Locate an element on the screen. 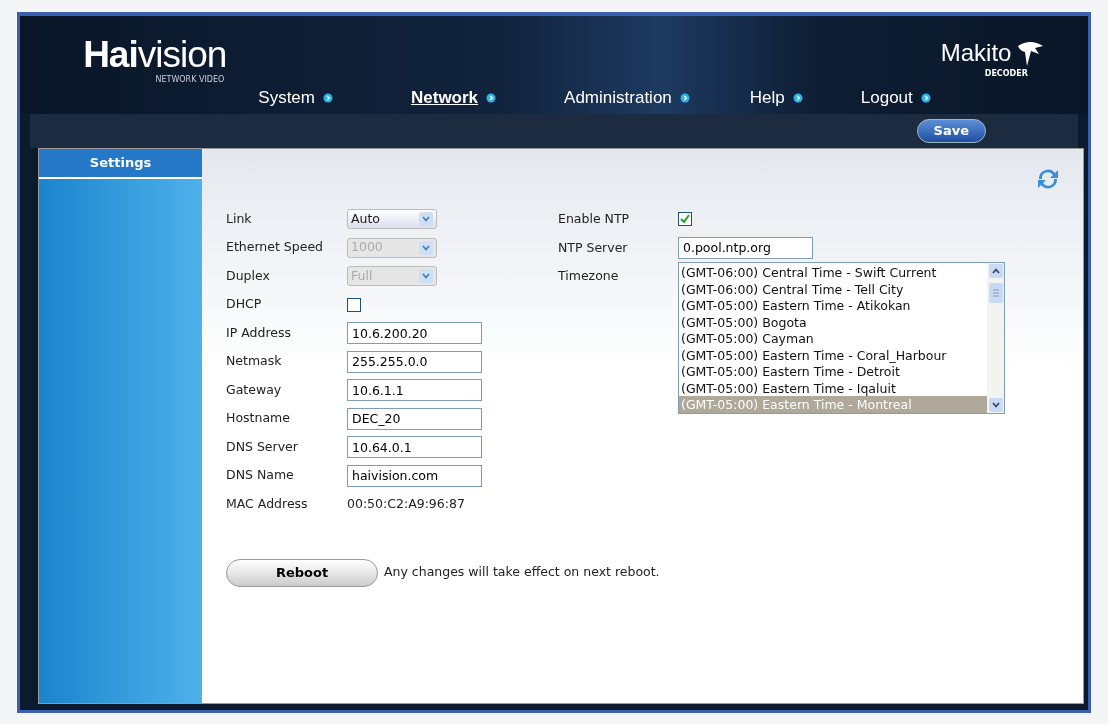  haivision-logo: Haivision is located at coordinates (155, 54).